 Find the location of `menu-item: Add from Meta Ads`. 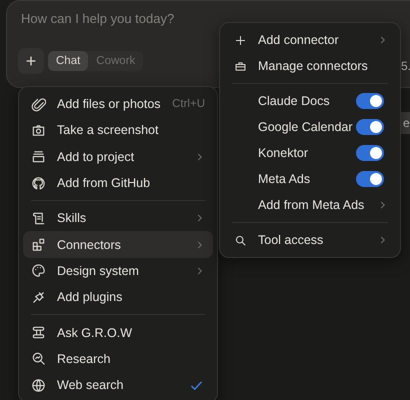

menu-item: Add from Meta Ads is located at coordinates (310, 205).